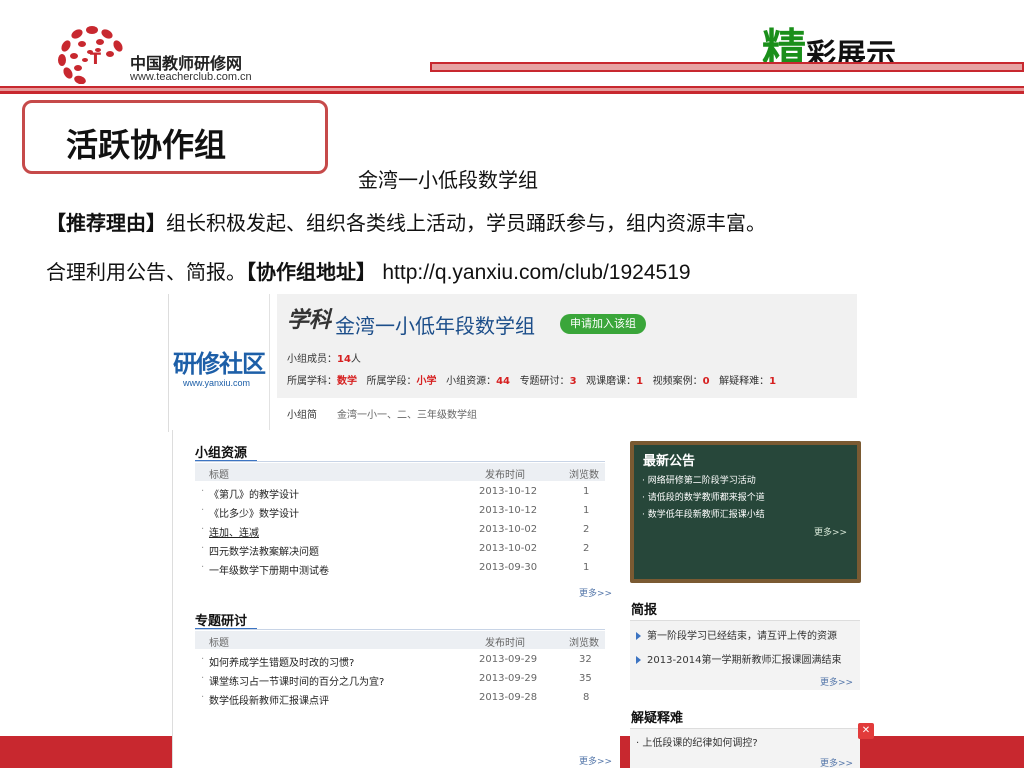  Describe the element at coordinates (830, 531) in the screenshot. I see `notice-more-link: 更多>>` at that location.